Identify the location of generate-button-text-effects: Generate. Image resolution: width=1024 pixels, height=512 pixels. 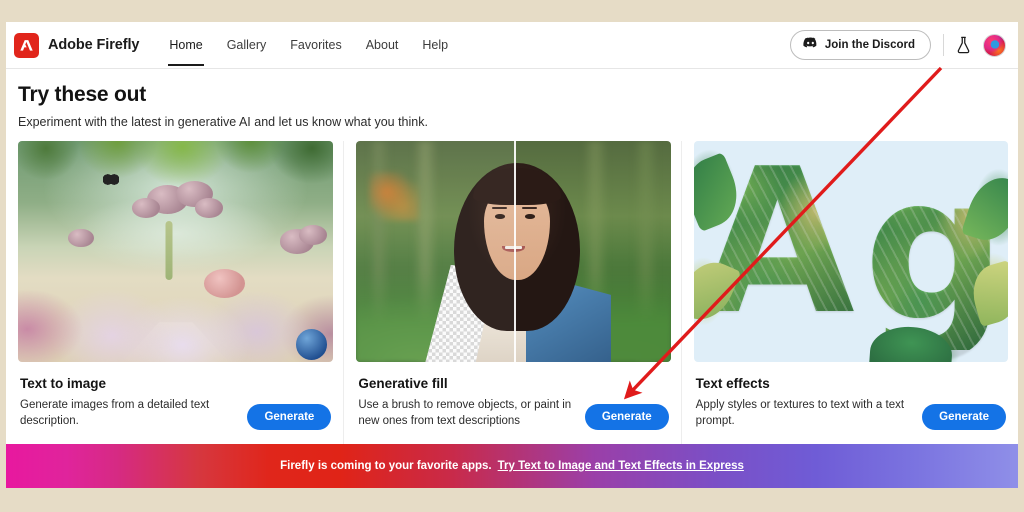
(964, 417).